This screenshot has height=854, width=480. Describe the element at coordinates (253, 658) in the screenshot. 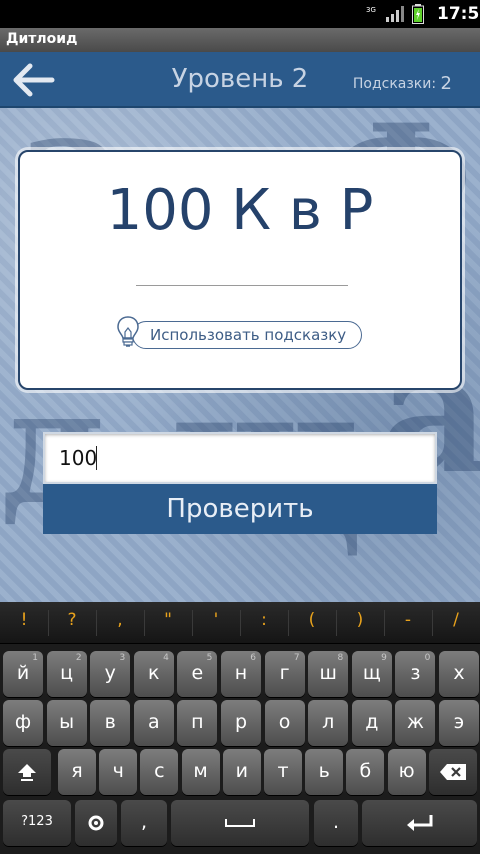

I see `key-sub-label: 6` at that location.